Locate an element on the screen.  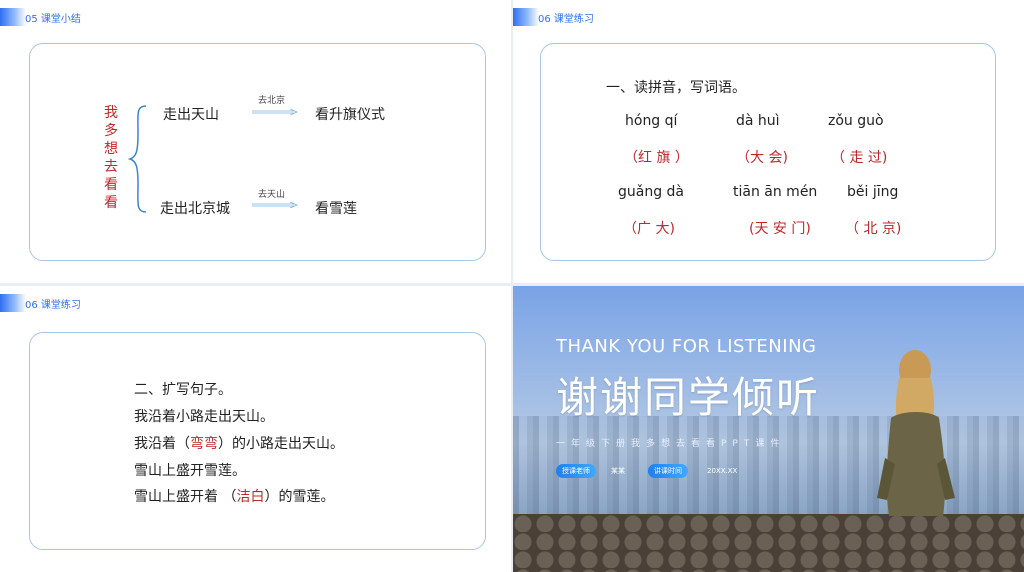
fill-answer: 弯弯 is located at coordinates (204, 444).